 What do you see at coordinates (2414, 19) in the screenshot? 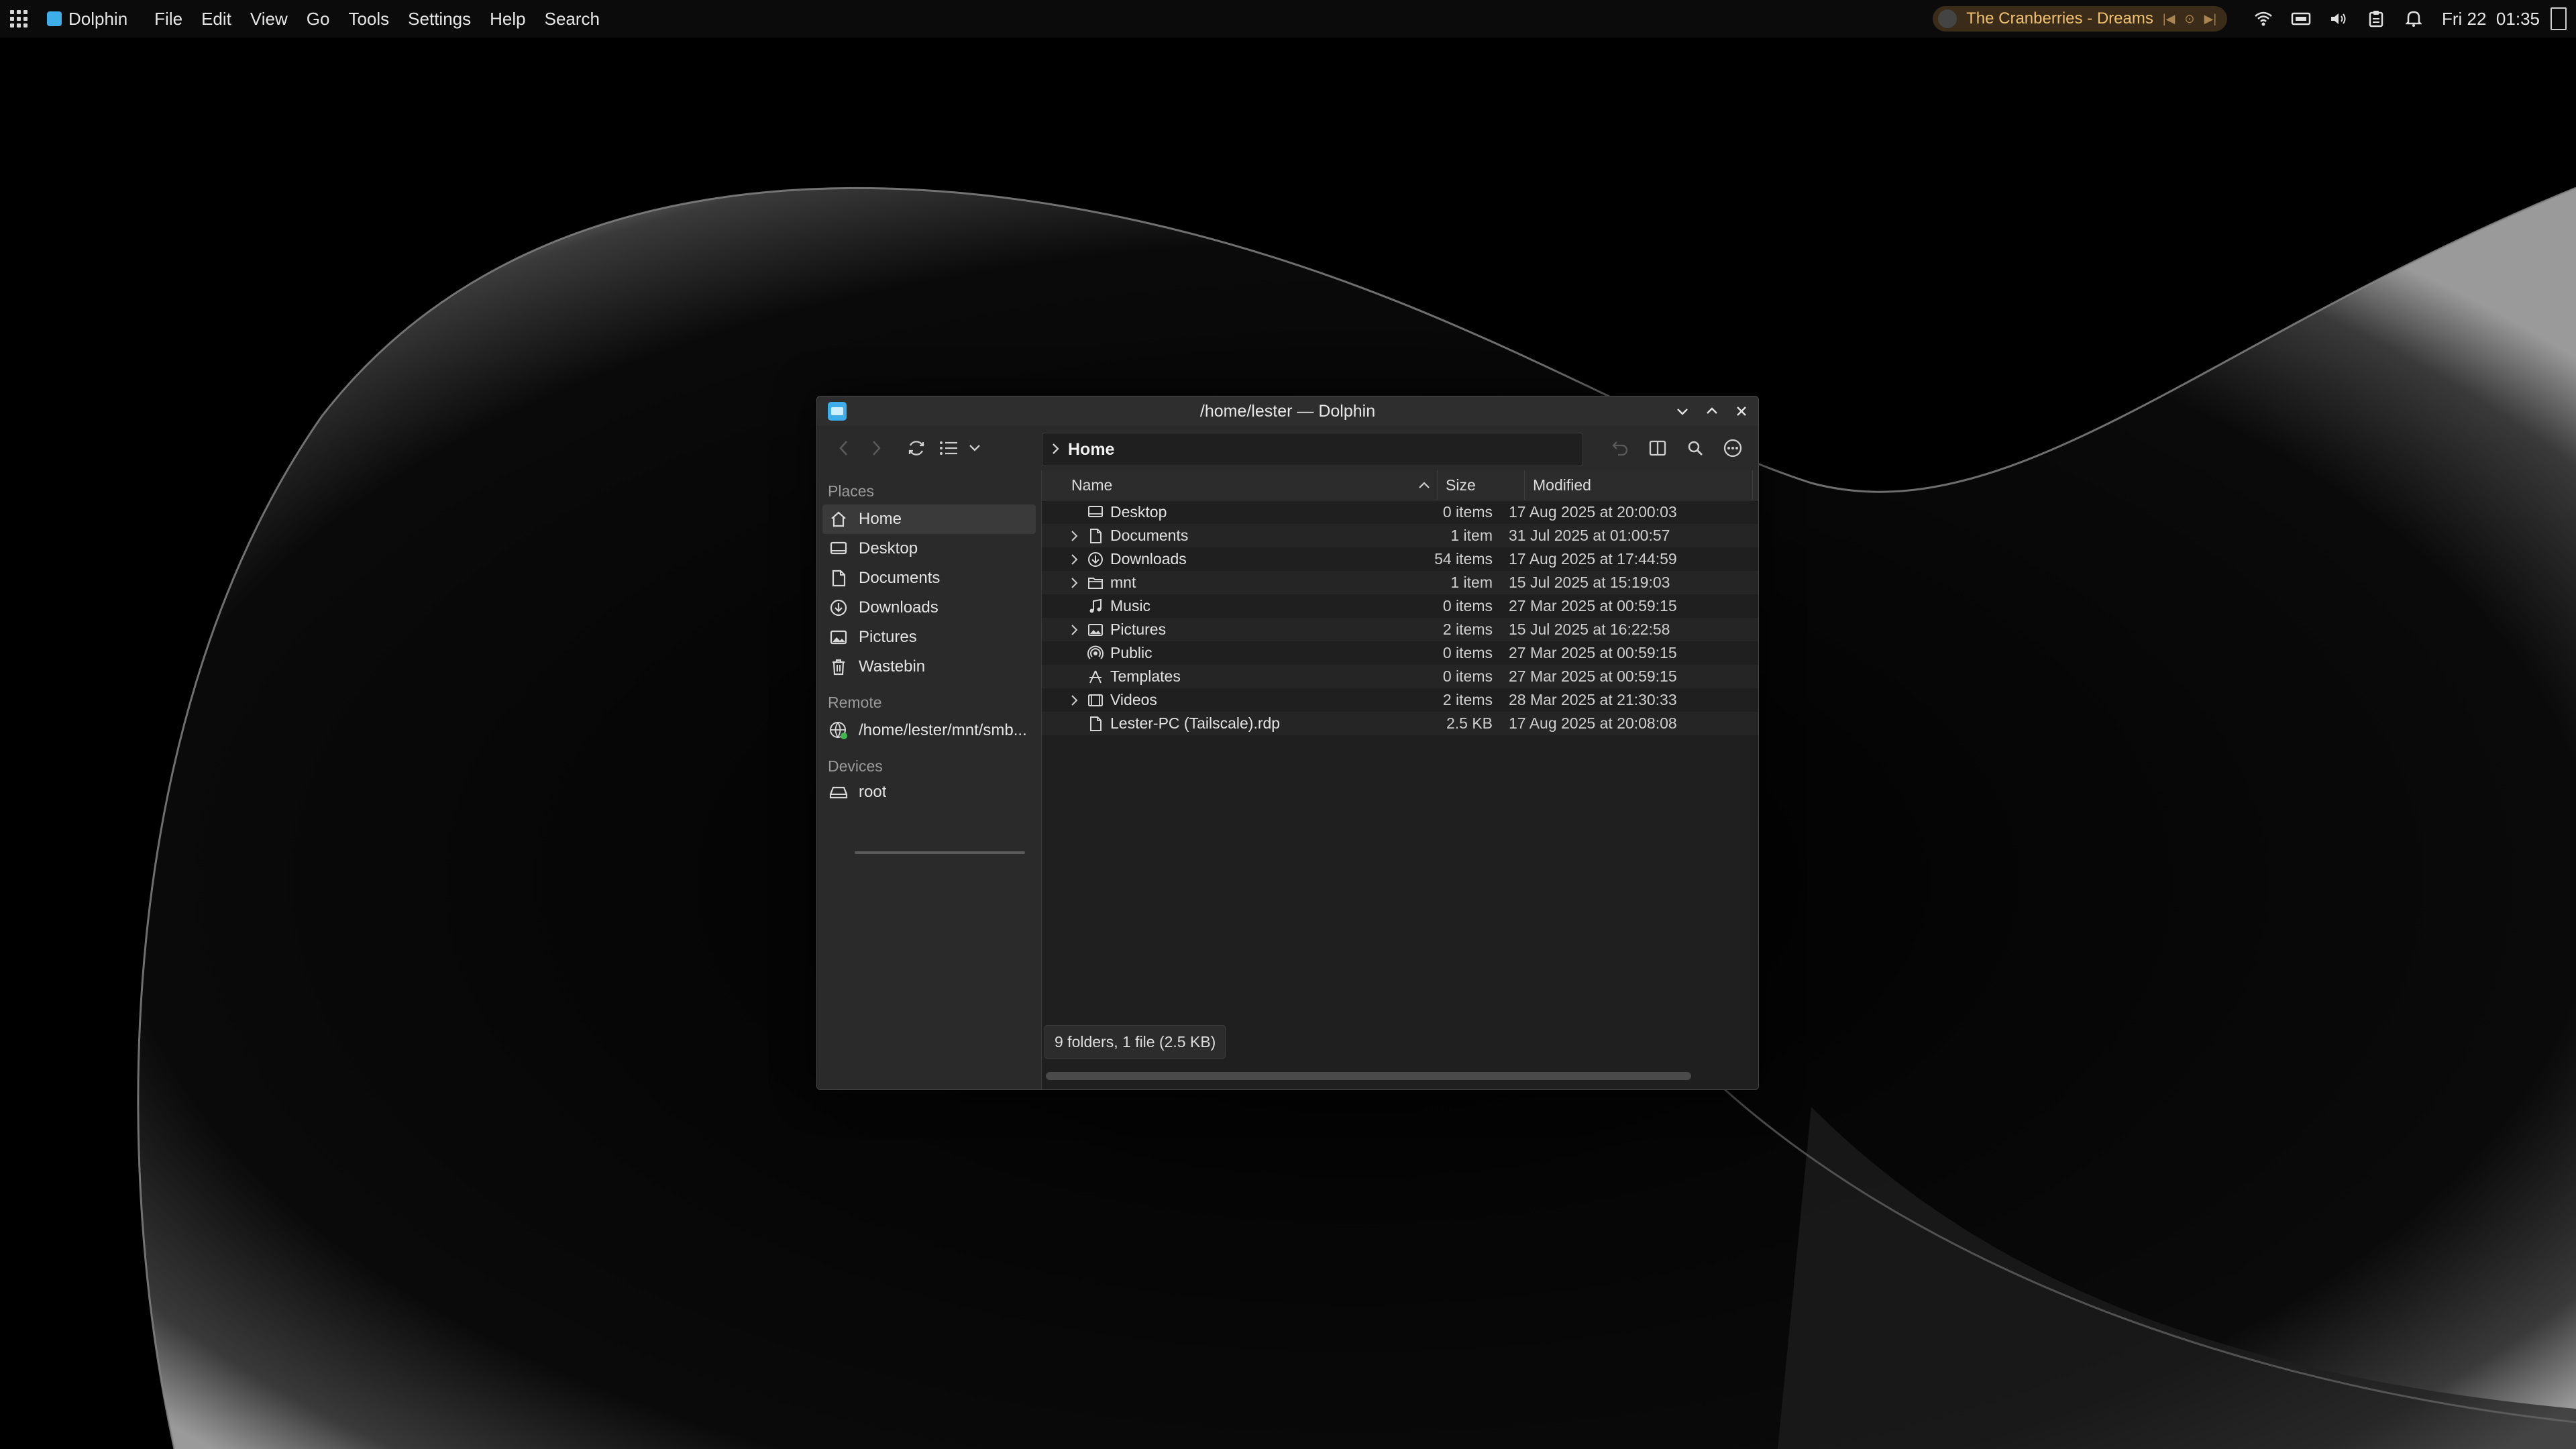
I see `bell-icon` at bounding box center [2414, 19].